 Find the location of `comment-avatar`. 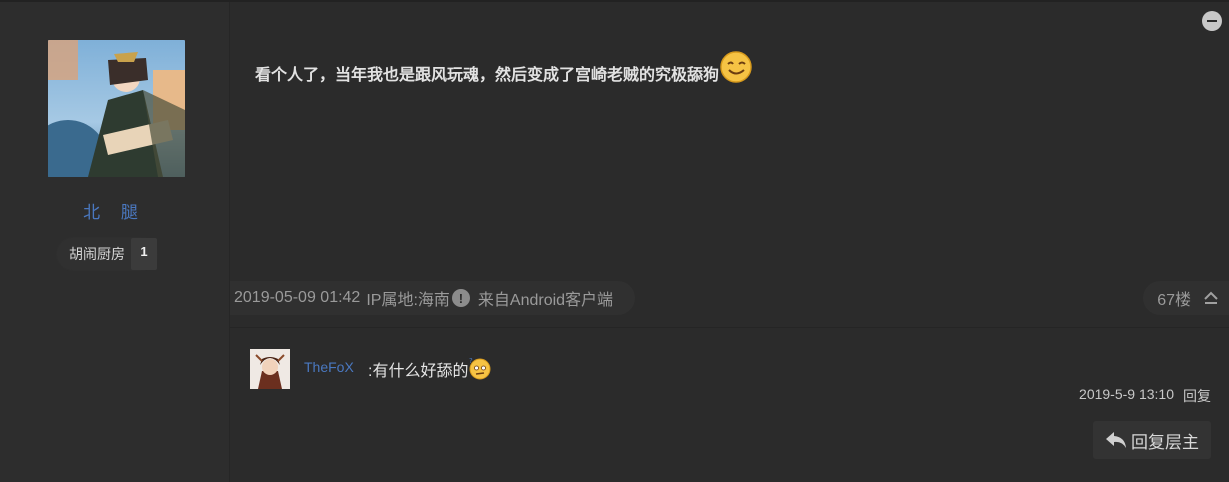

comment-avatar is located at coordinates (270, 369).